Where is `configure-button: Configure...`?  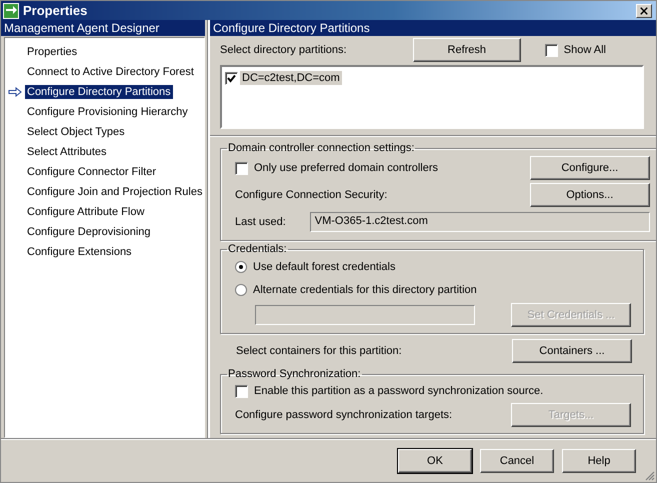 configure-button: Configure... is located at coordinates (590, 168).